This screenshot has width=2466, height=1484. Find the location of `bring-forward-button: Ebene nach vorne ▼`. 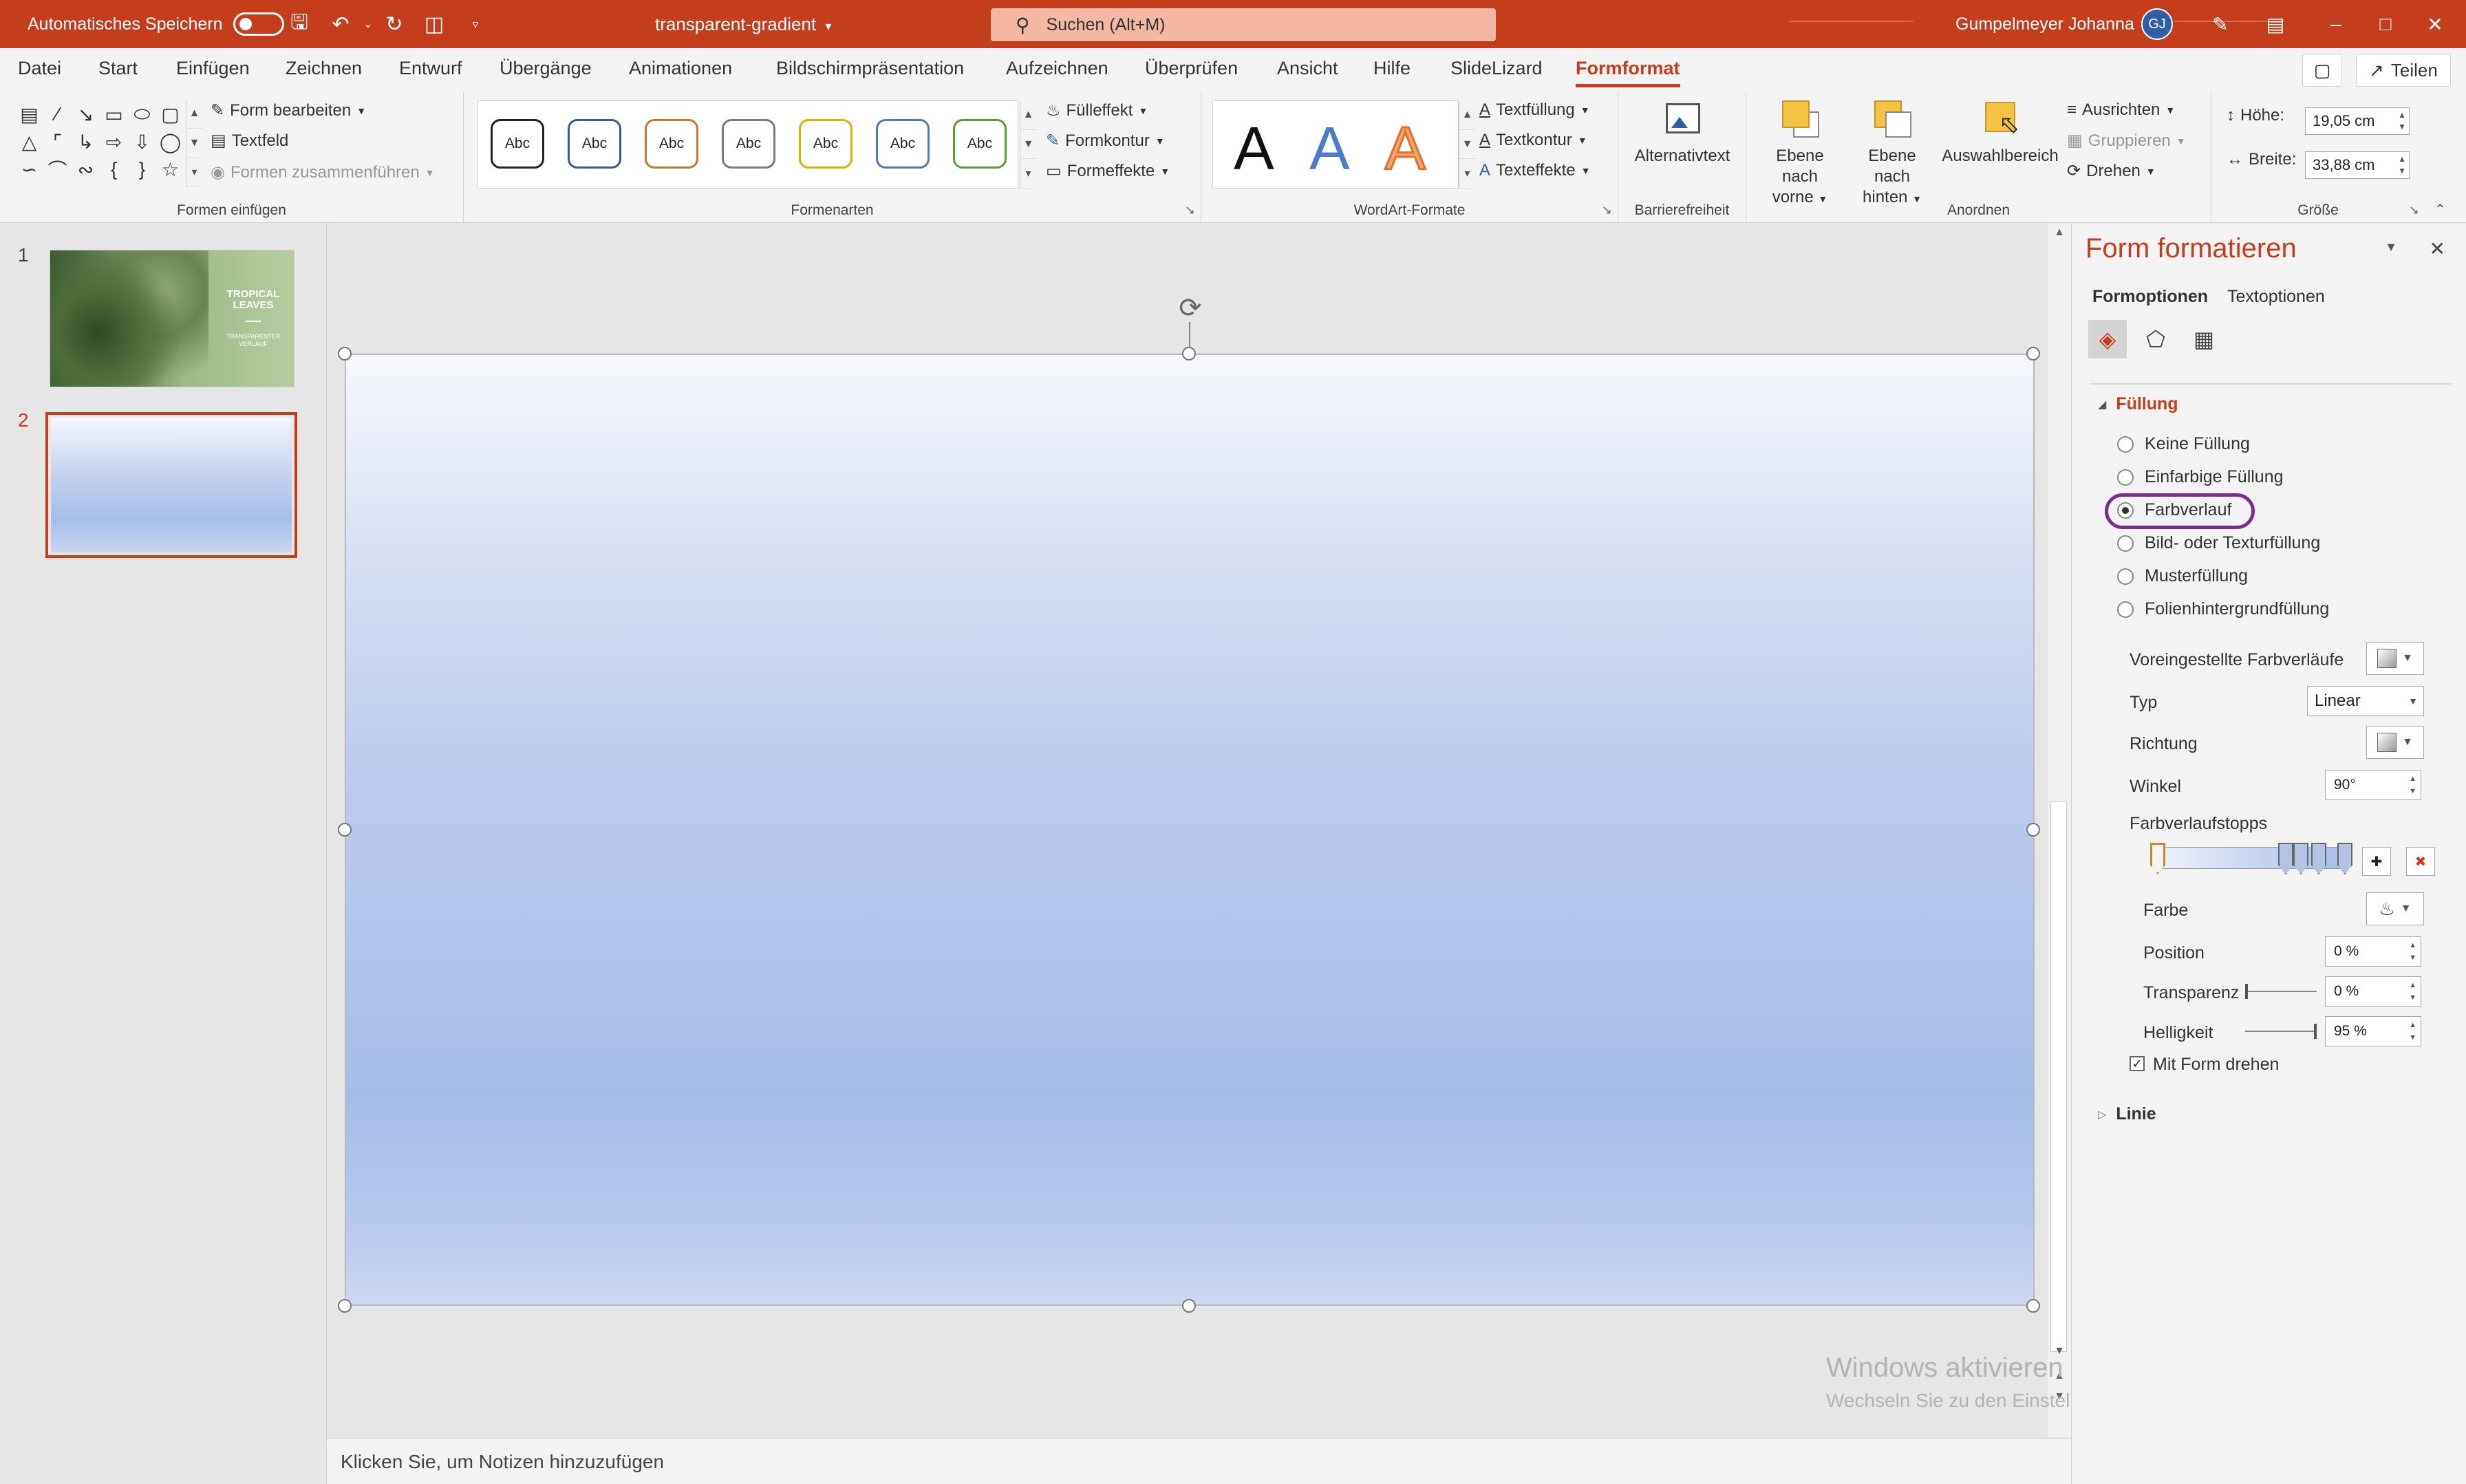

bring-forward-button: Ebene nach vorne ▼ is located at coordinates (1800, 154).